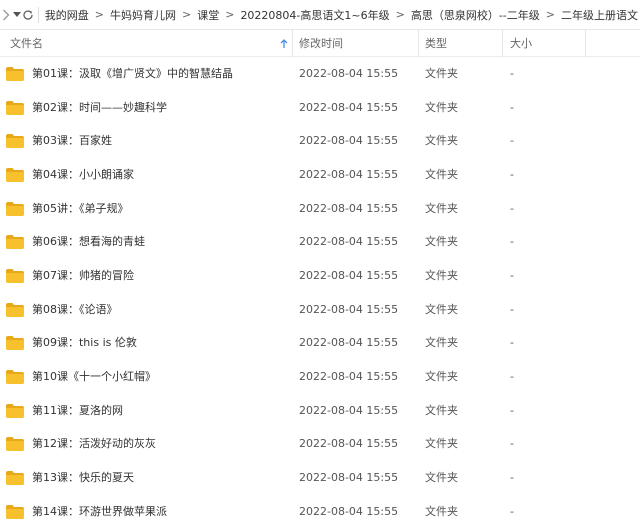  What do you see at coordinates (314, 15) in the screenshot?
I see `breadcrumb-item: 20220804-高思语文1~6年级` at bounding box center [314, 15].